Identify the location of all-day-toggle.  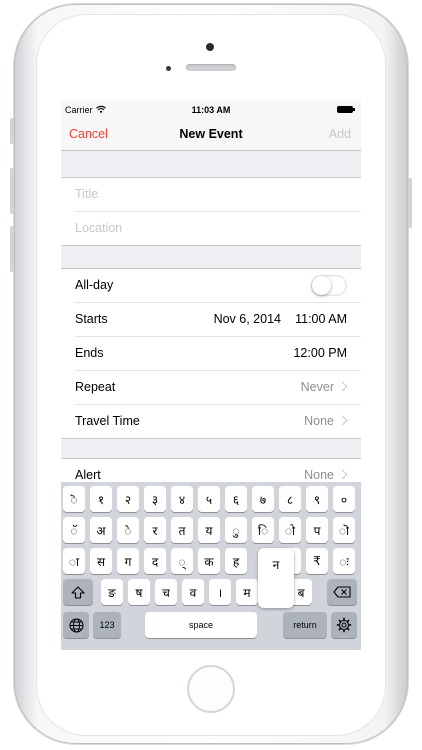
(329, 285).